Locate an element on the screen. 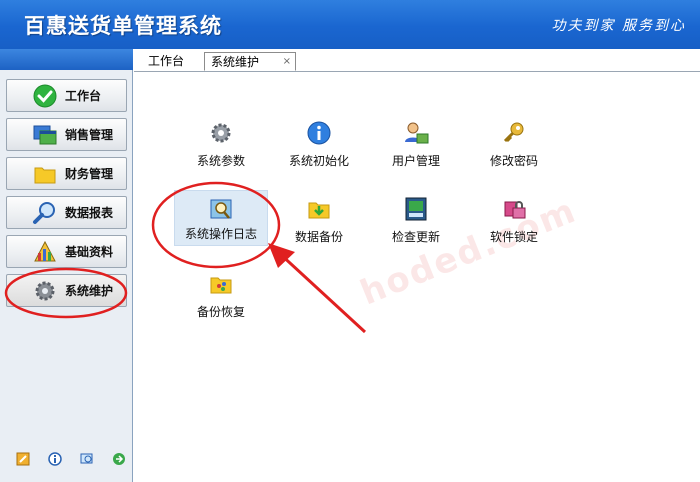 Image resolution: width=700 pixels, height=482 pixels. app-title: 百惠送货单管理系统 is located at coordinates (123, 26).